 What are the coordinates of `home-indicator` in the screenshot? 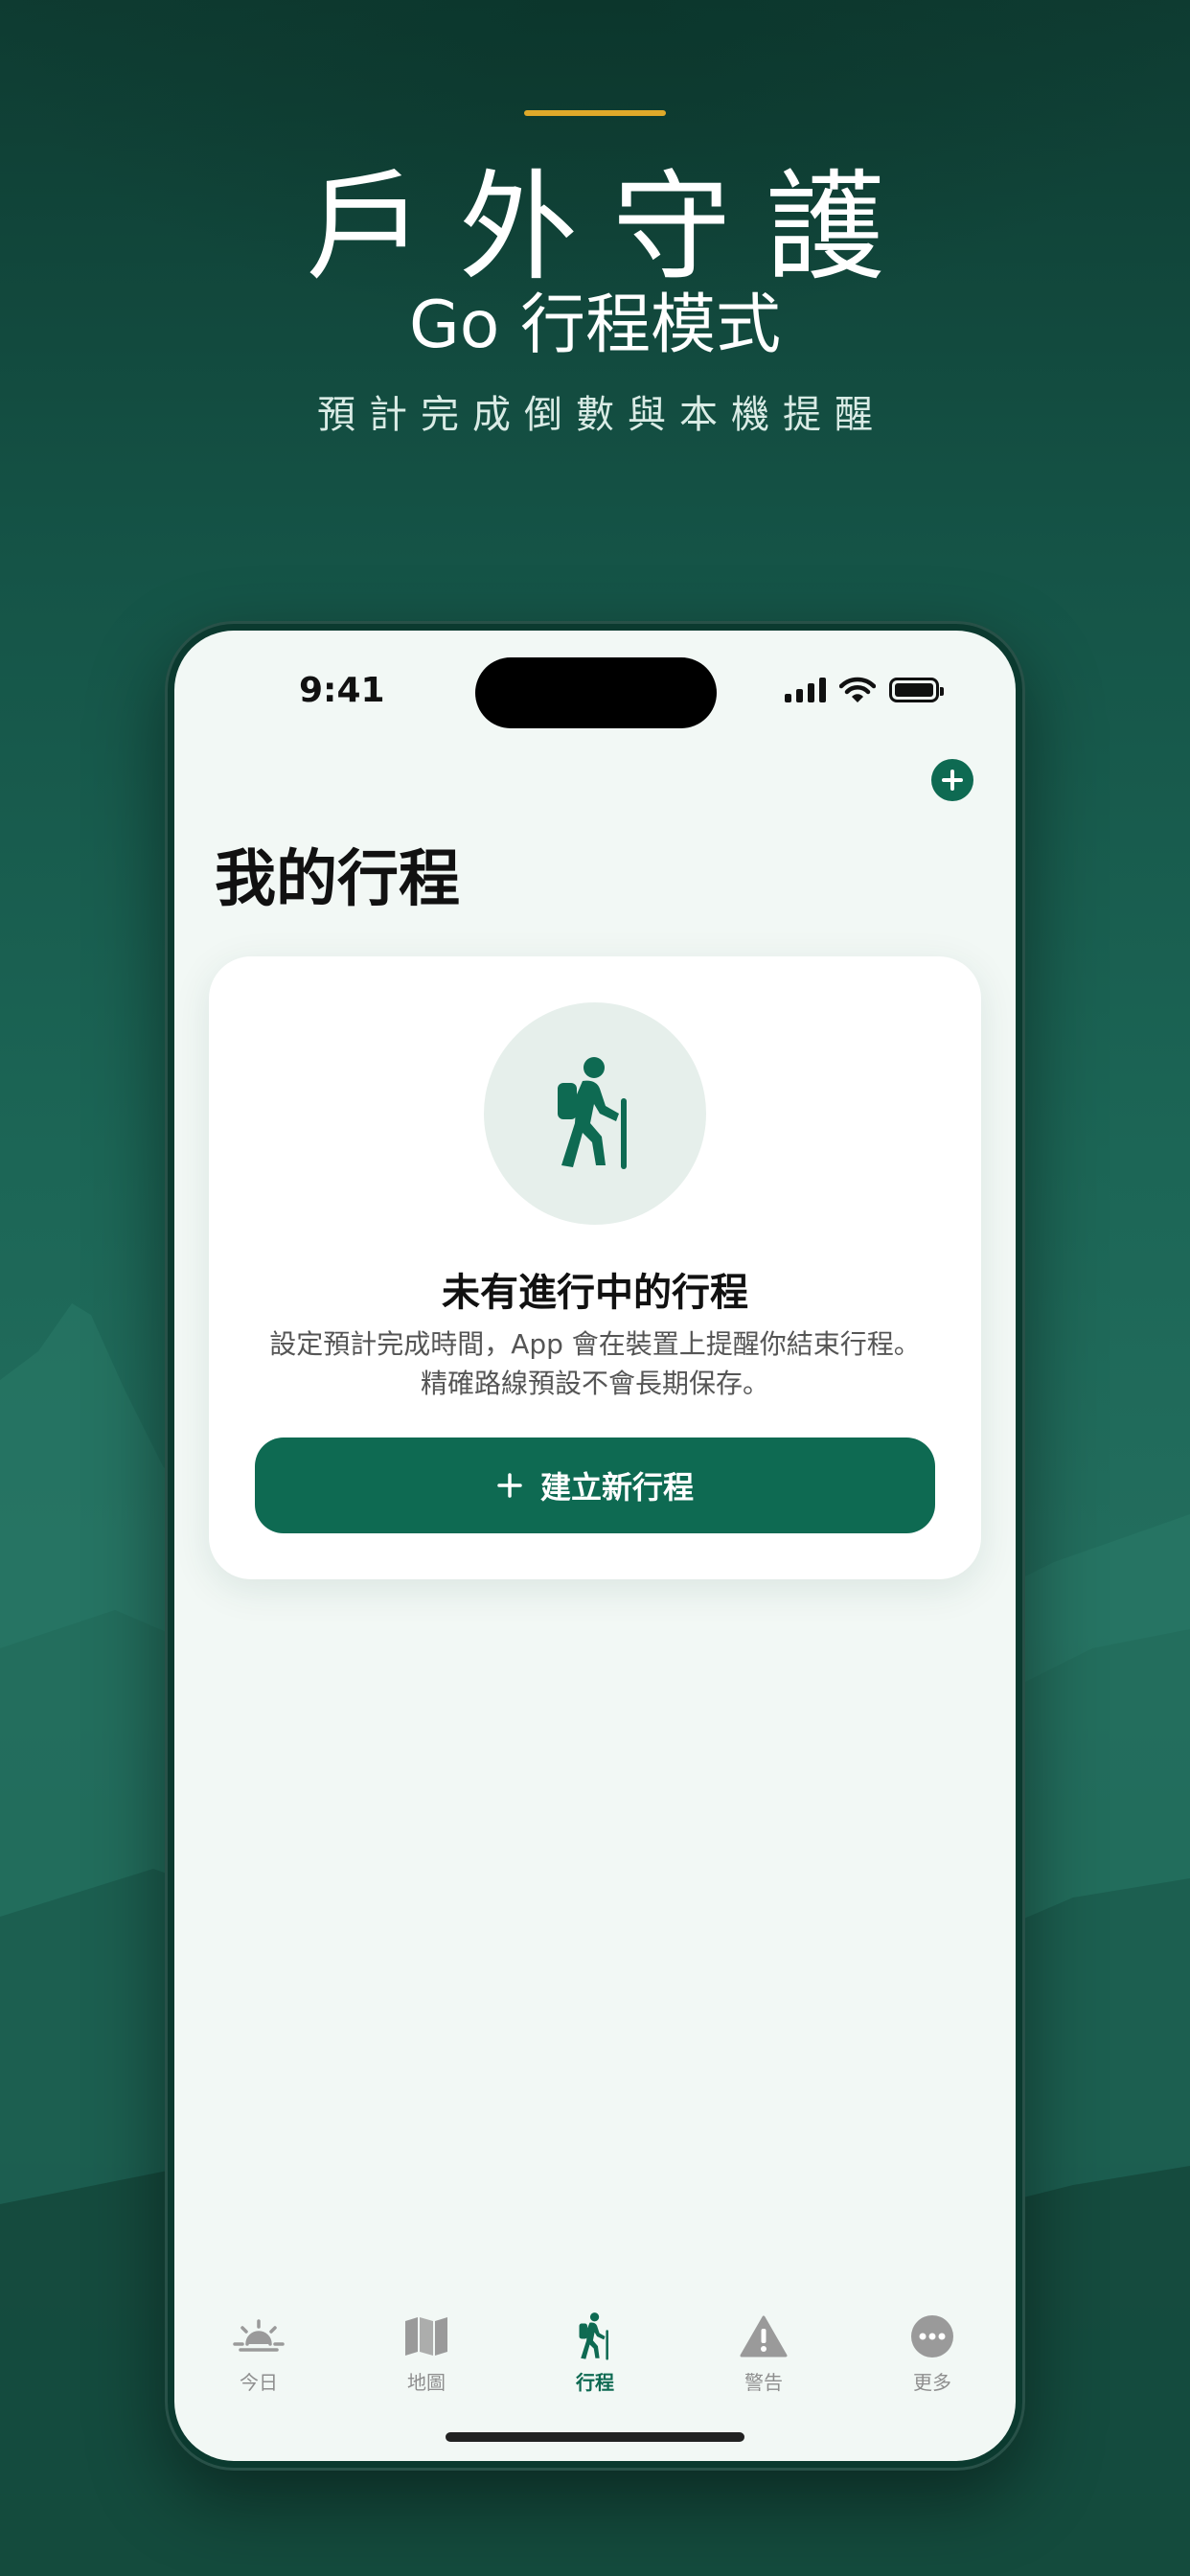 It's located at (595, 2437).